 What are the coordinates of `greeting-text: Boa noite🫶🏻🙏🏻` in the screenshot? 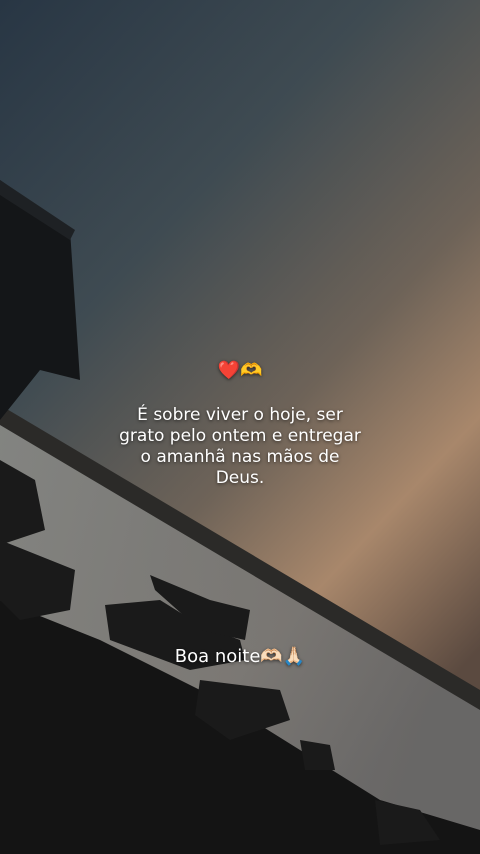 It's located at (240, 656).